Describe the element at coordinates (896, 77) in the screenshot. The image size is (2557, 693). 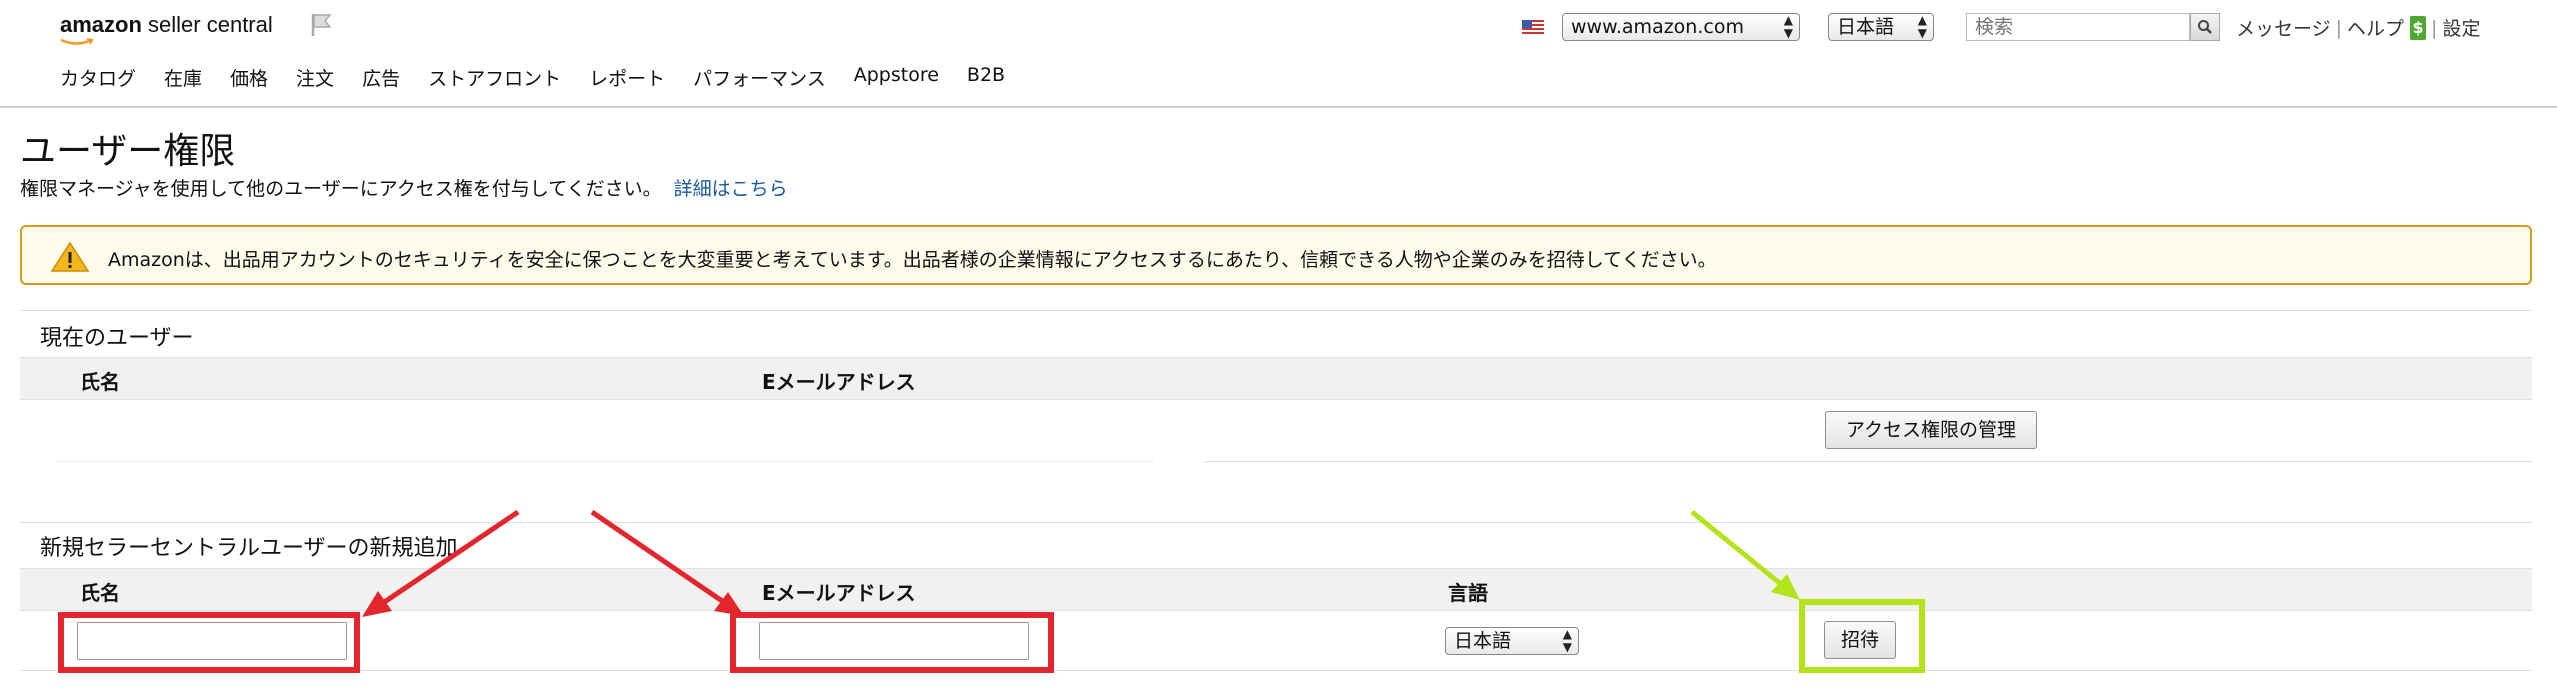
I see `nav-item-appstore: Appstore` at that location.